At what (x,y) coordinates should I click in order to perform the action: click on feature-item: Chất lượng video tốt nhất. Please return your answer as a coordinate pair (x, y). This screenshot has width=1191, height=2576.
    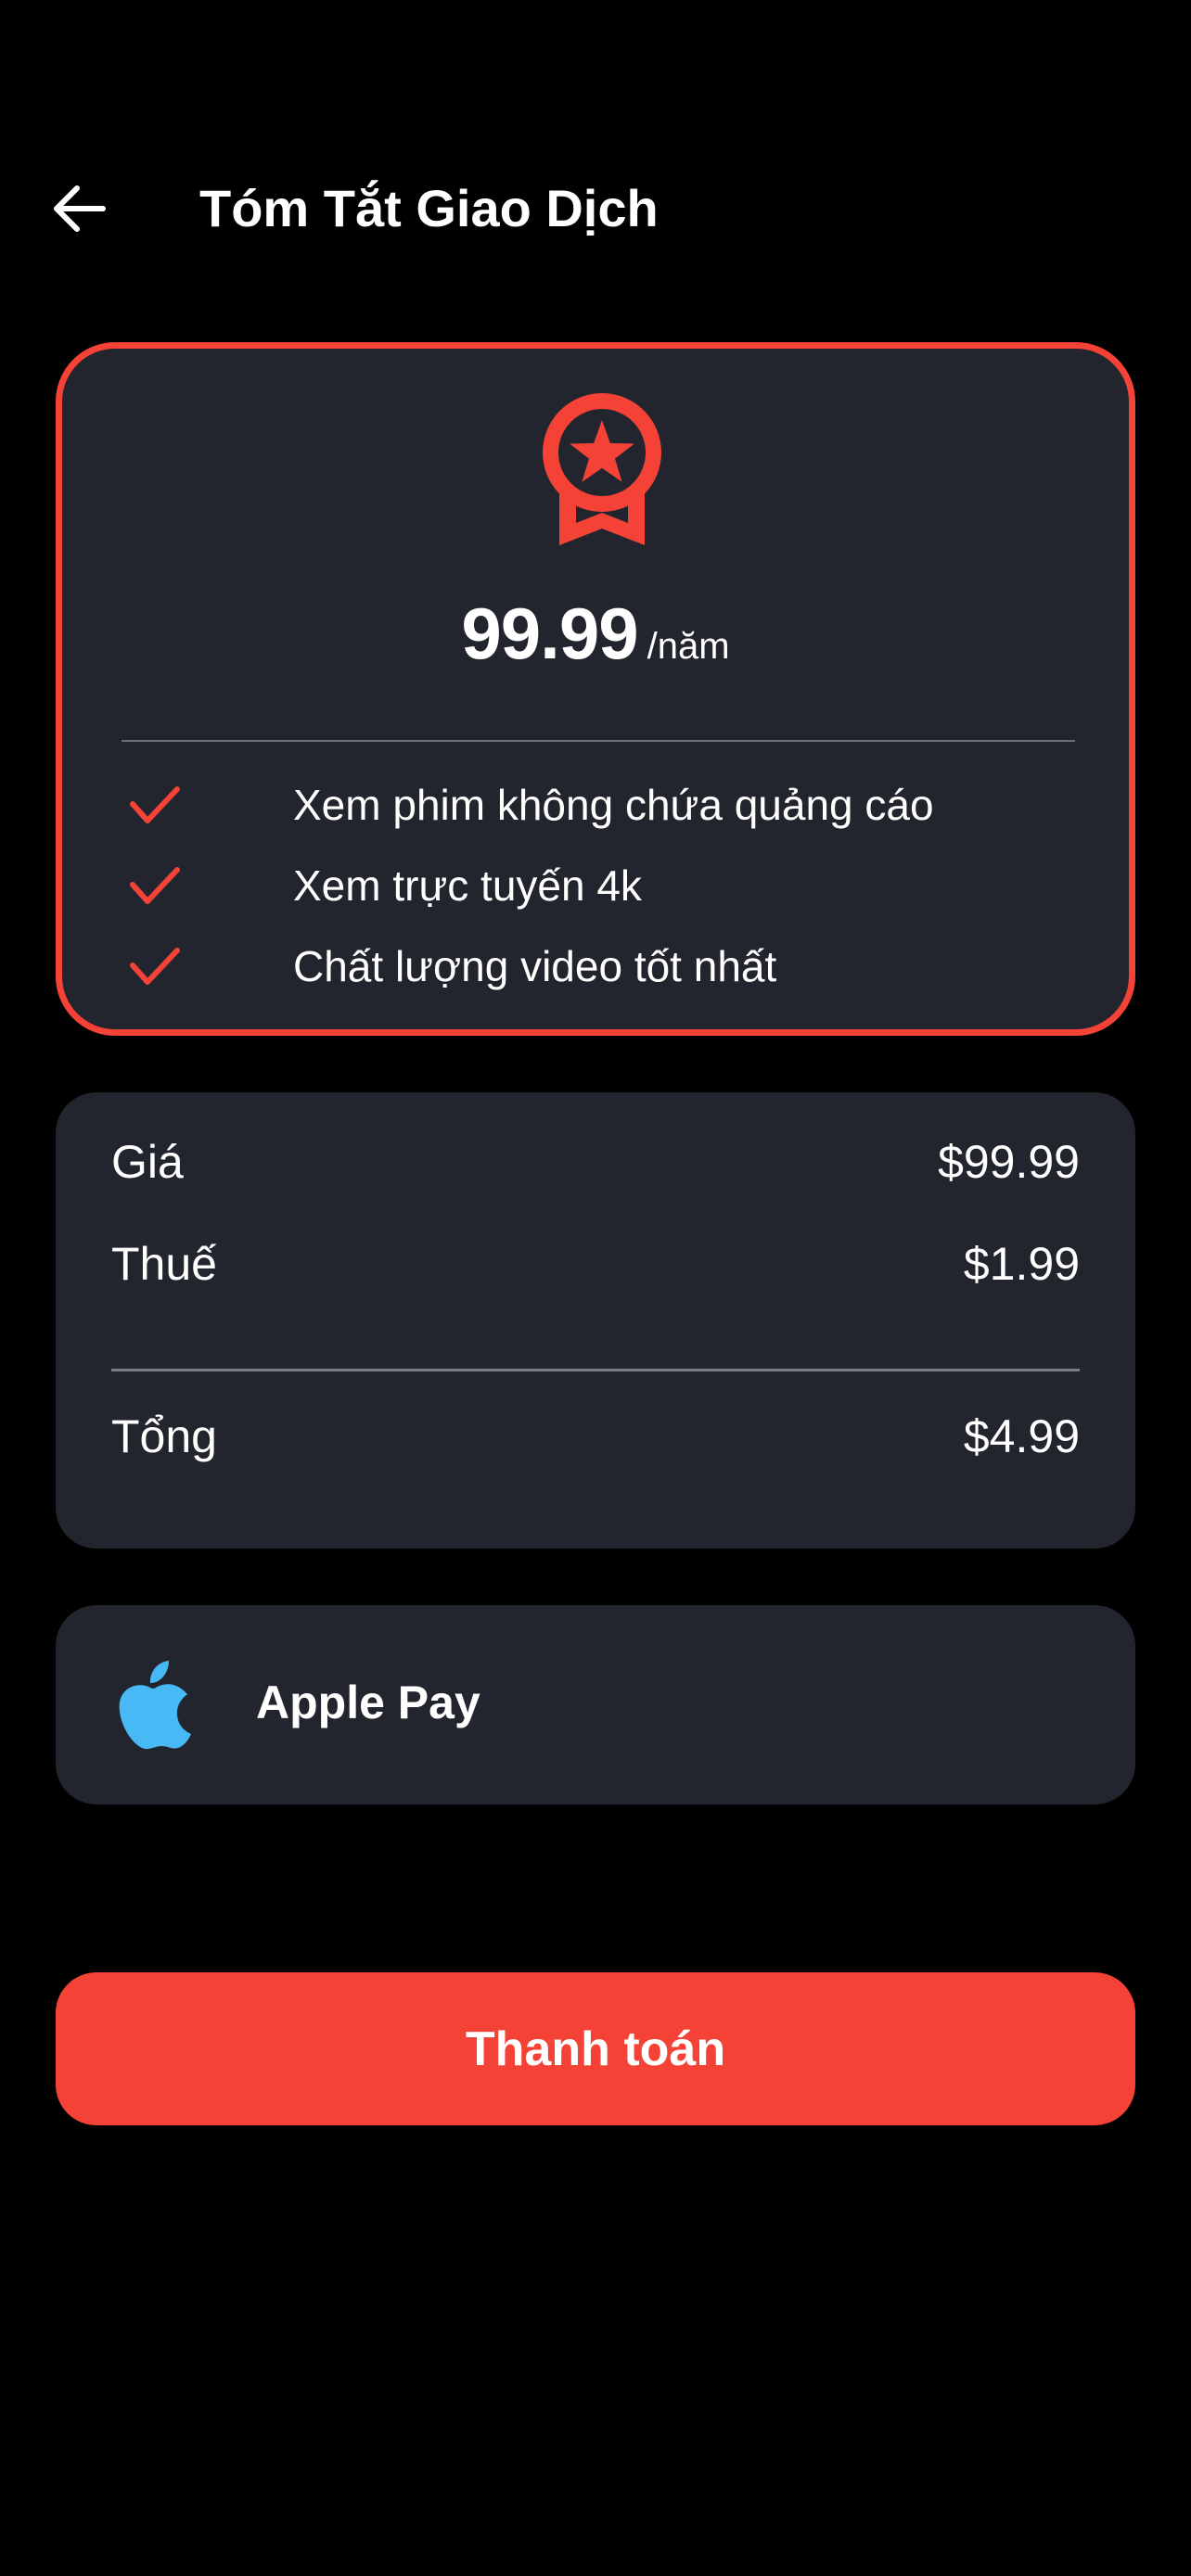
    Looking at the image, I should click on (593, 965).